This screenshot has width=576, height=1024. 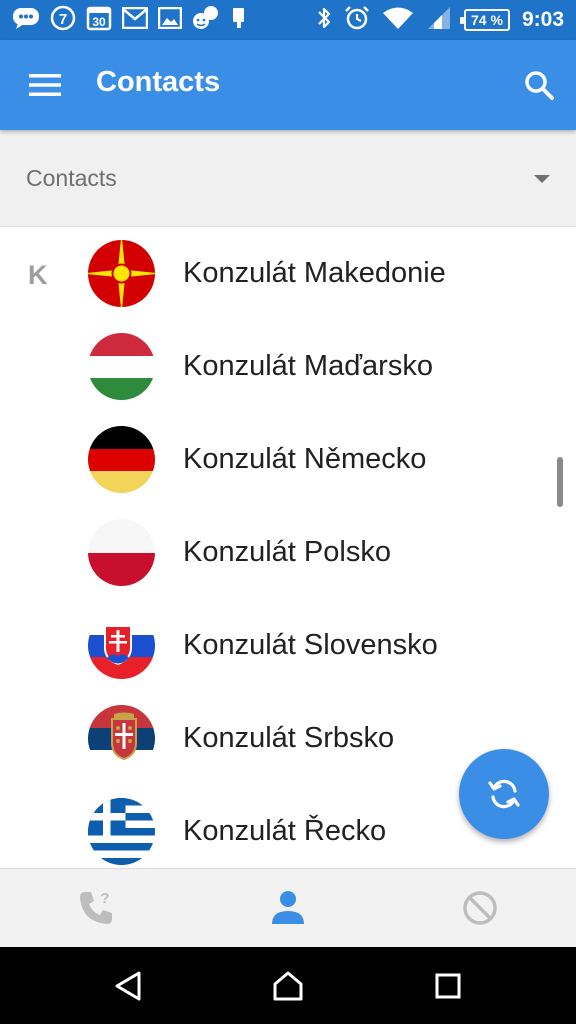 What do you see at coordinates (308, 366) in the screenshot?
I see `contact-name: Konzulát Maďarsko` at bounding box center [308, 366].